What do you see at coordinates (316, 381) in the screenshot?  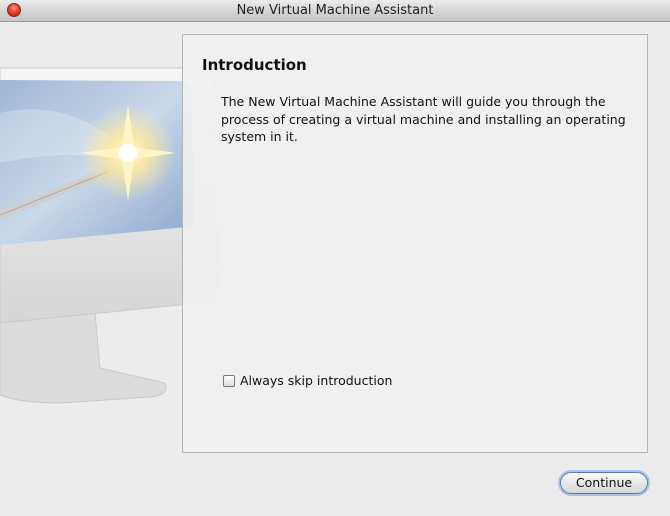 I see `skip-intro-label: Always skip introduction` at bounding box center [316, 381].